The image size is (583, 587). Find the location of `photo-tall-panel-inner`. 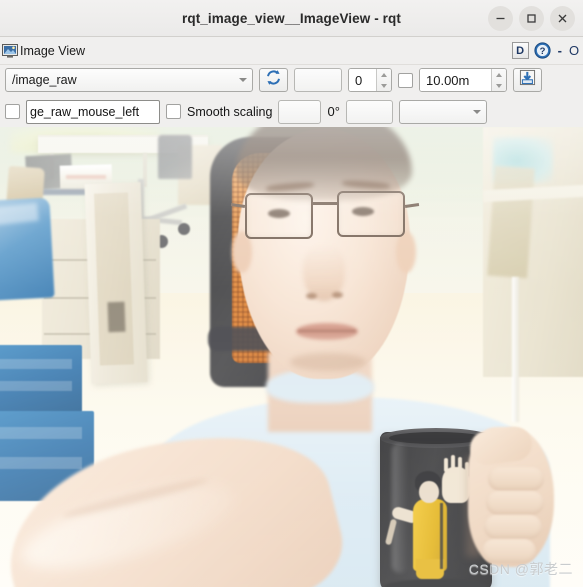

photo-tall-panel-inner is located at coordinates (114, 279).